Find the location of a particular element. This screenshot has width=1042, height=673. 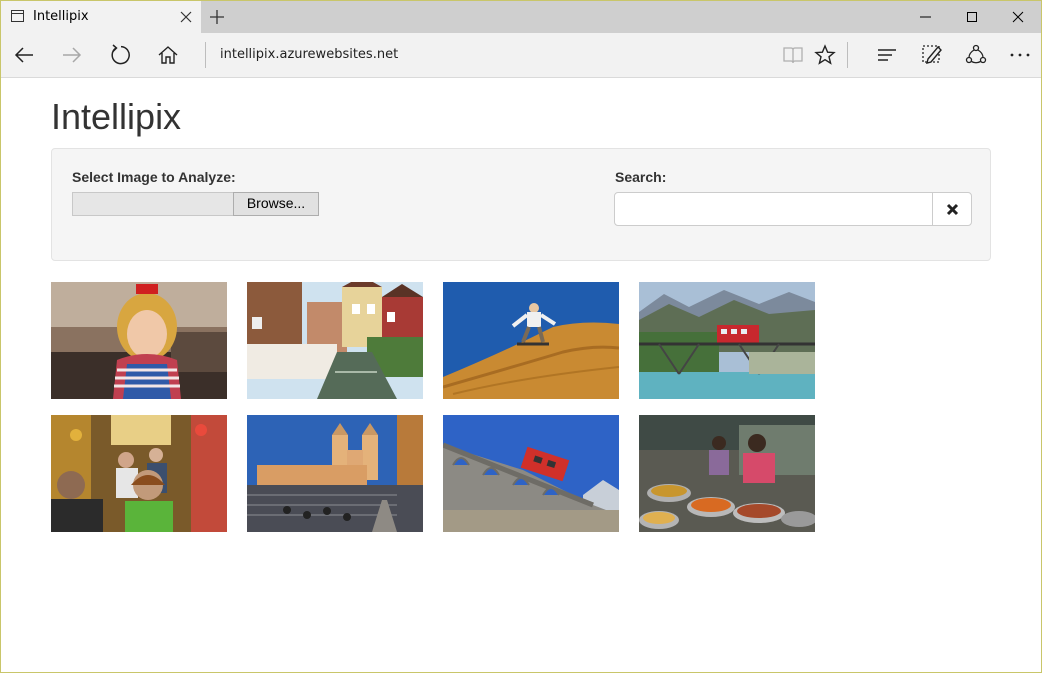

home-icon is located at coordinates (168, 55).